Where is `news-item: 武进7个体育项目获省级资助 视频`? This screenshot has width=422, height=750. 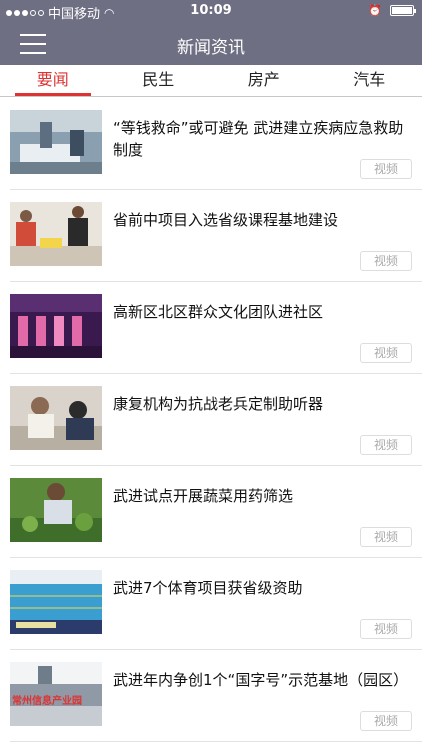
news-item: 武进7个体育项目获省级资助 视频 is located at coordinates (211, 604).